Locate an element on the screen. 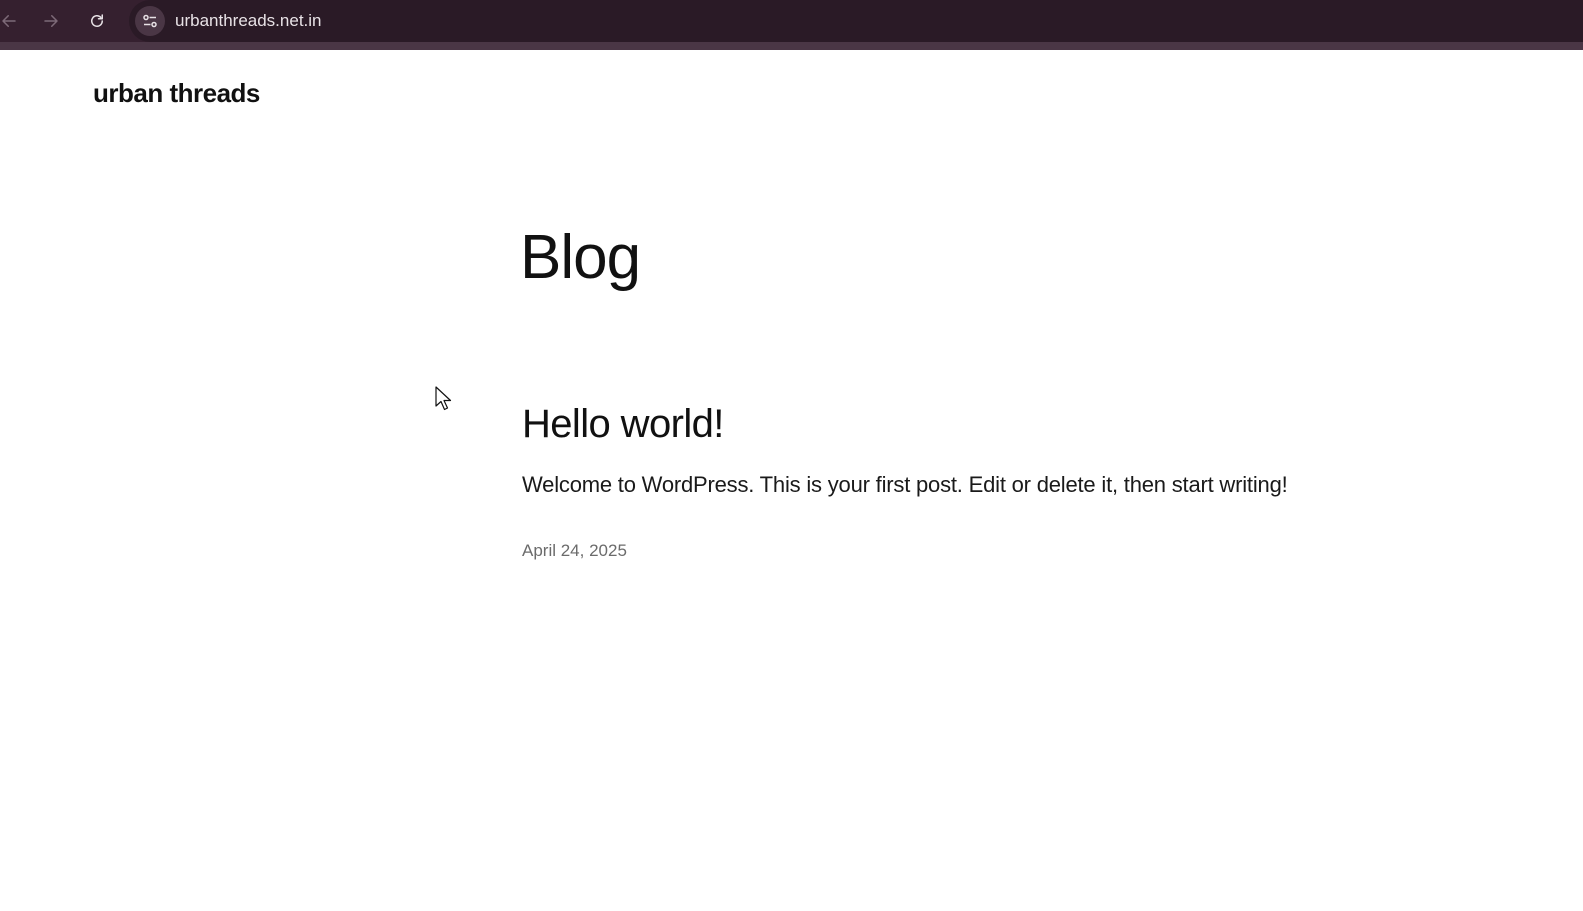 This screenshot has width=1583, height=911. reload-button is located at coordinates (97, 21).